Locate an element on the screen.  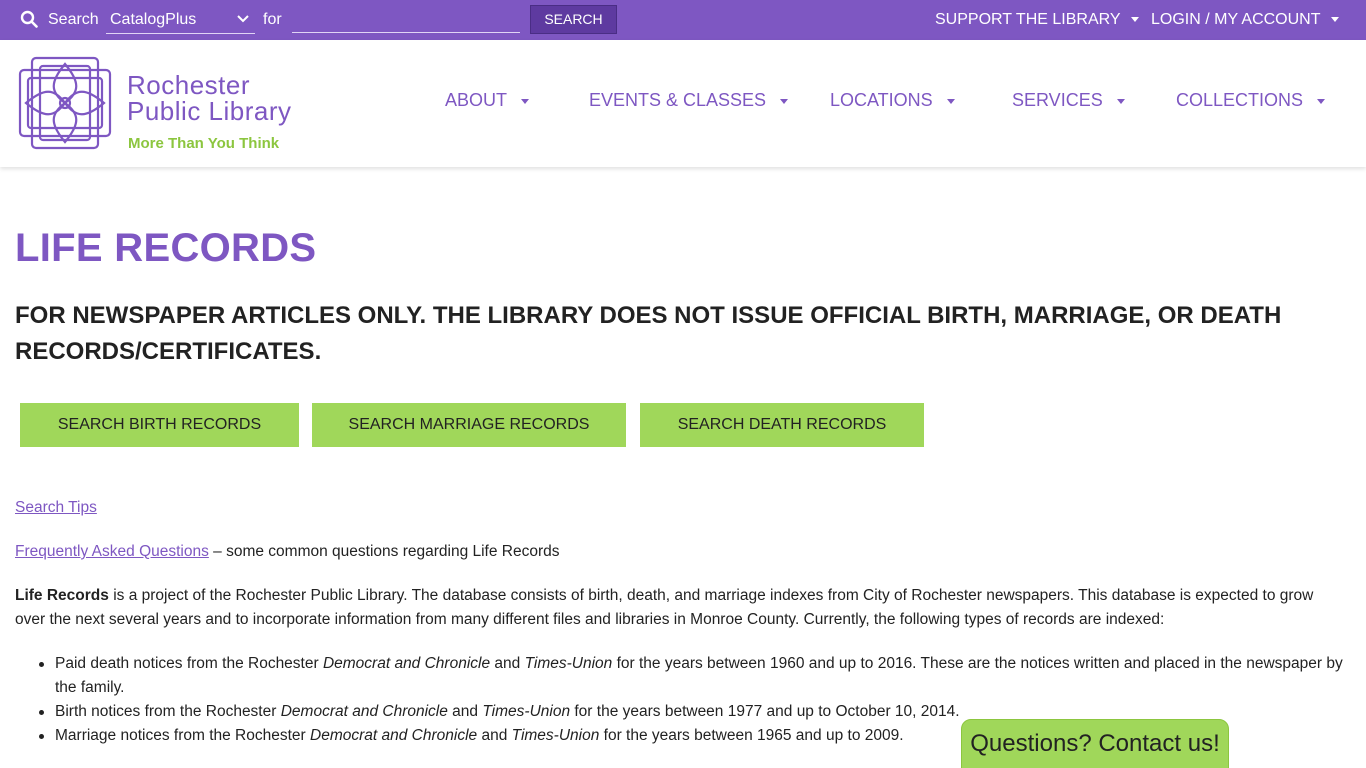
search-button: SEARCH is located at coordinates (573, 19).